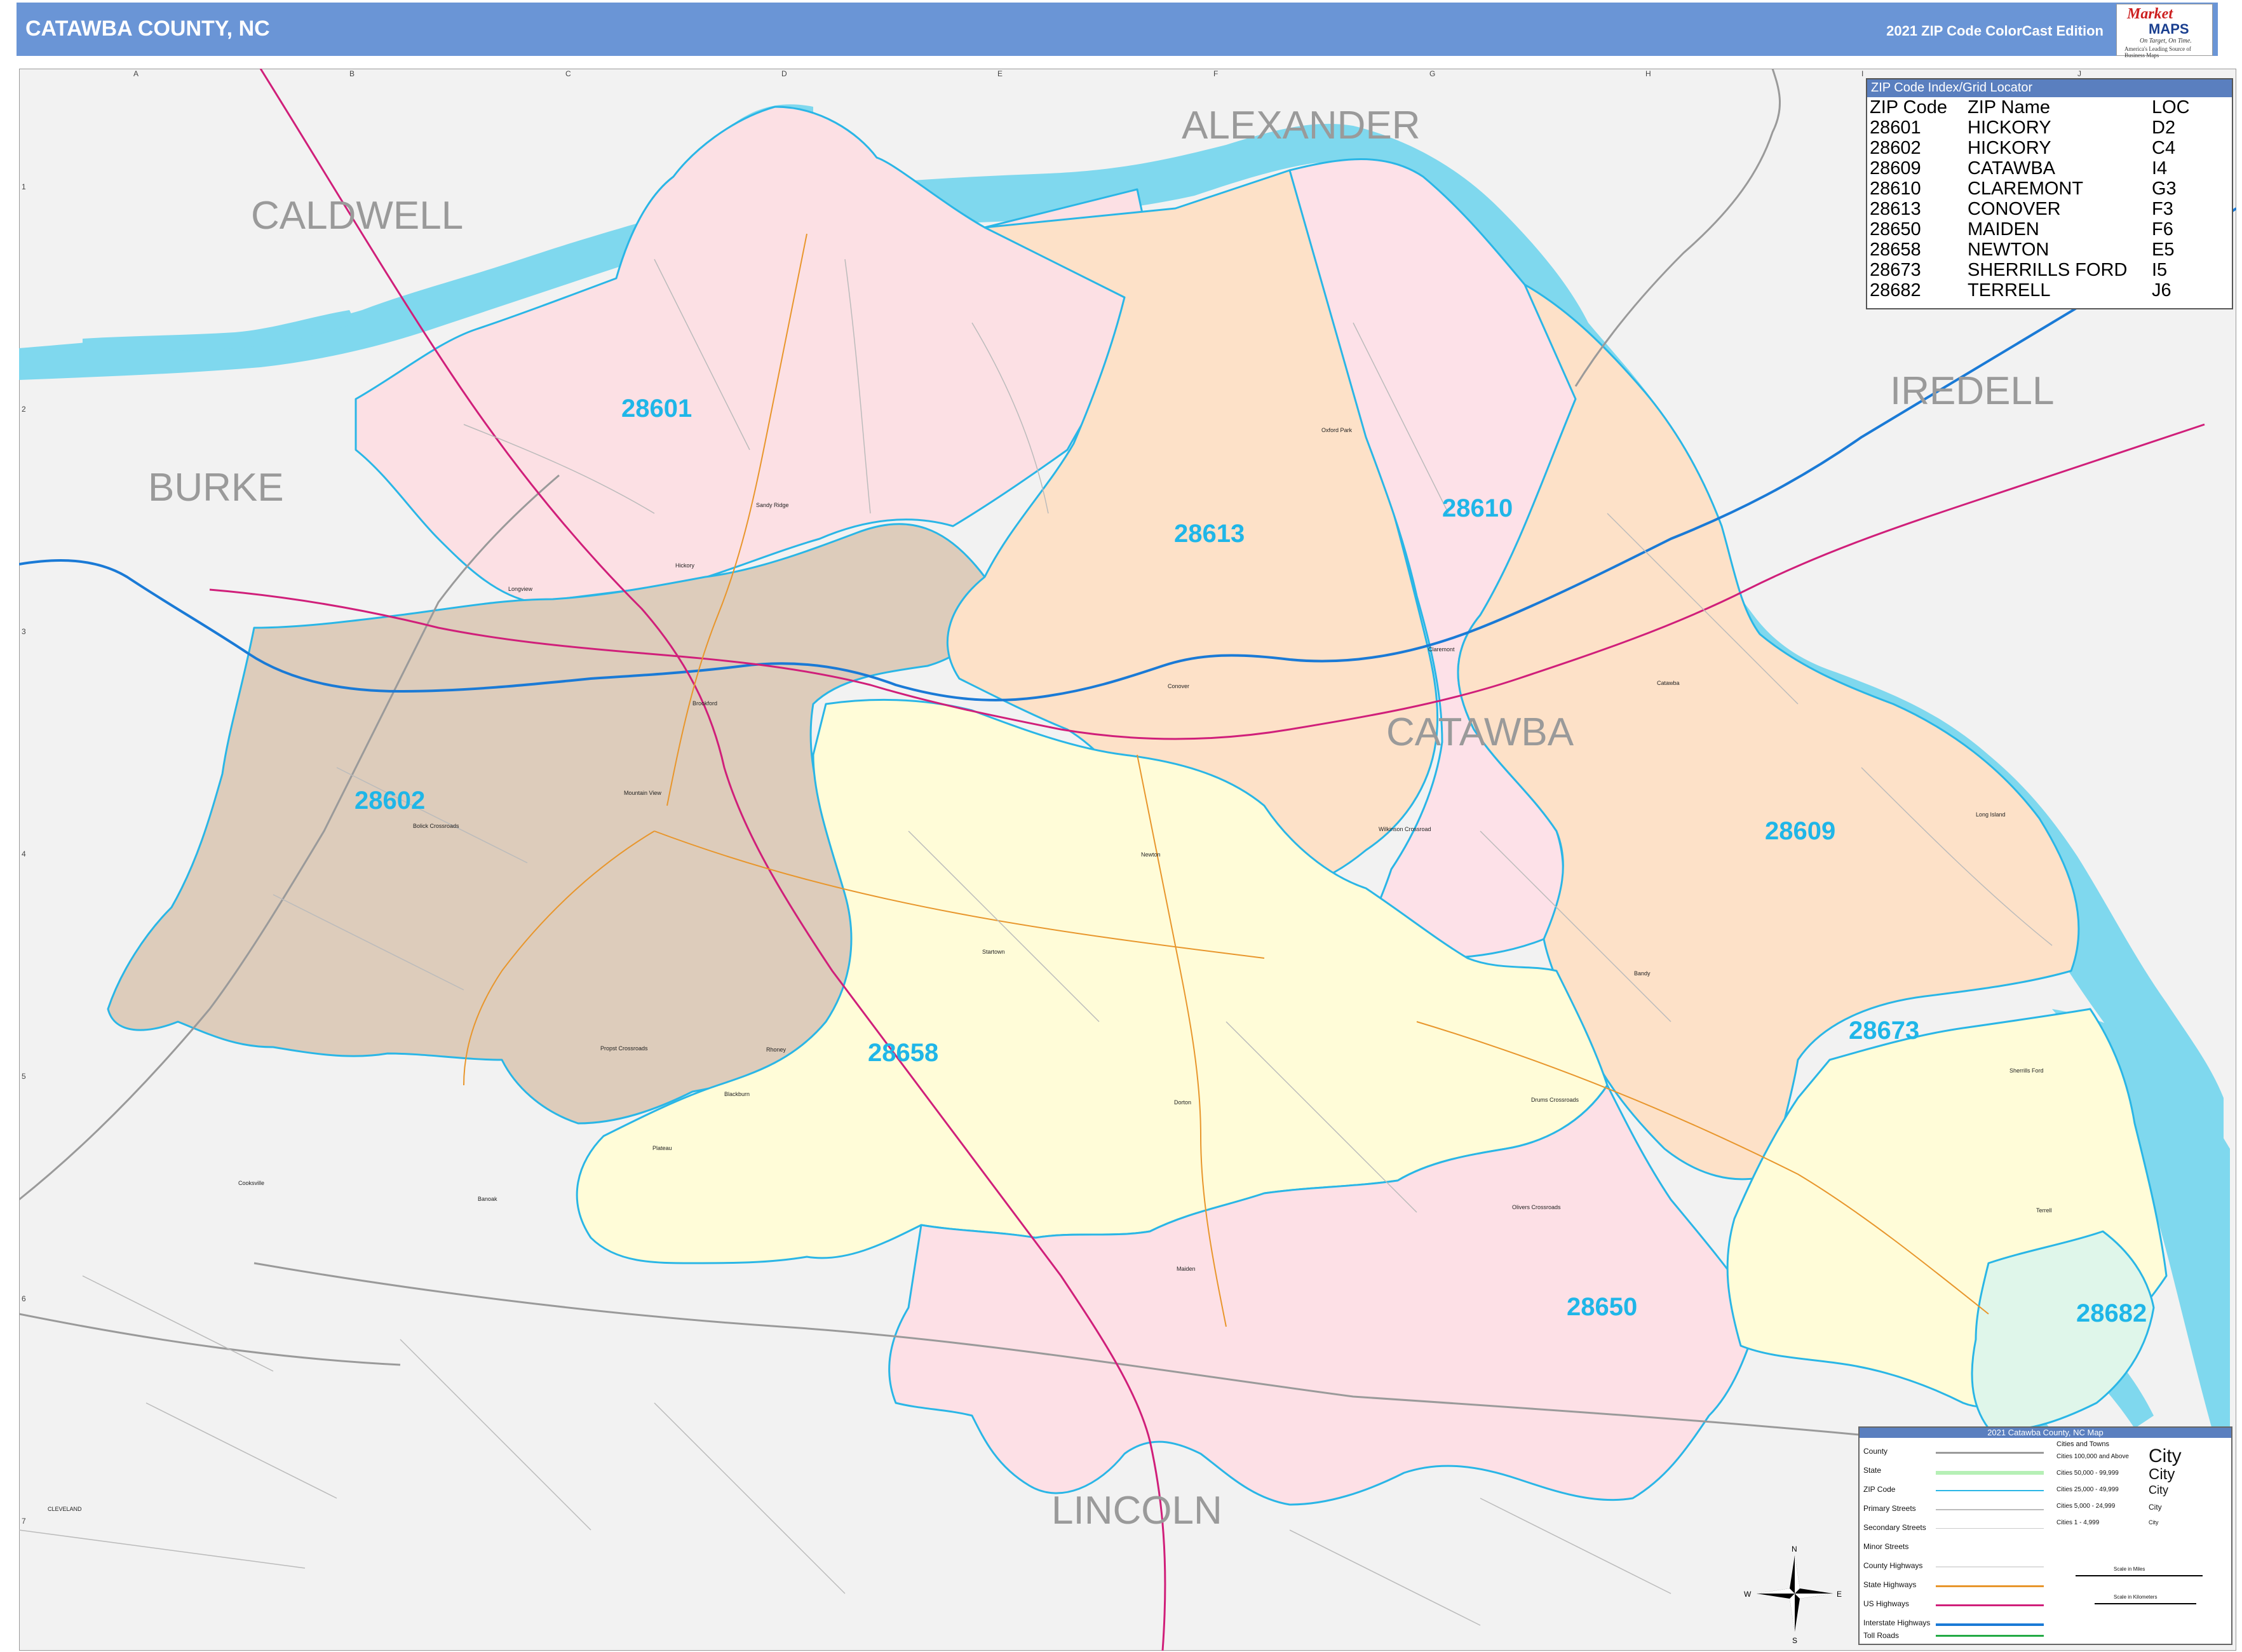  Describe the element at coordinates (1990, 1490) in the screenshot. I see `legend-line-zip` at that location.